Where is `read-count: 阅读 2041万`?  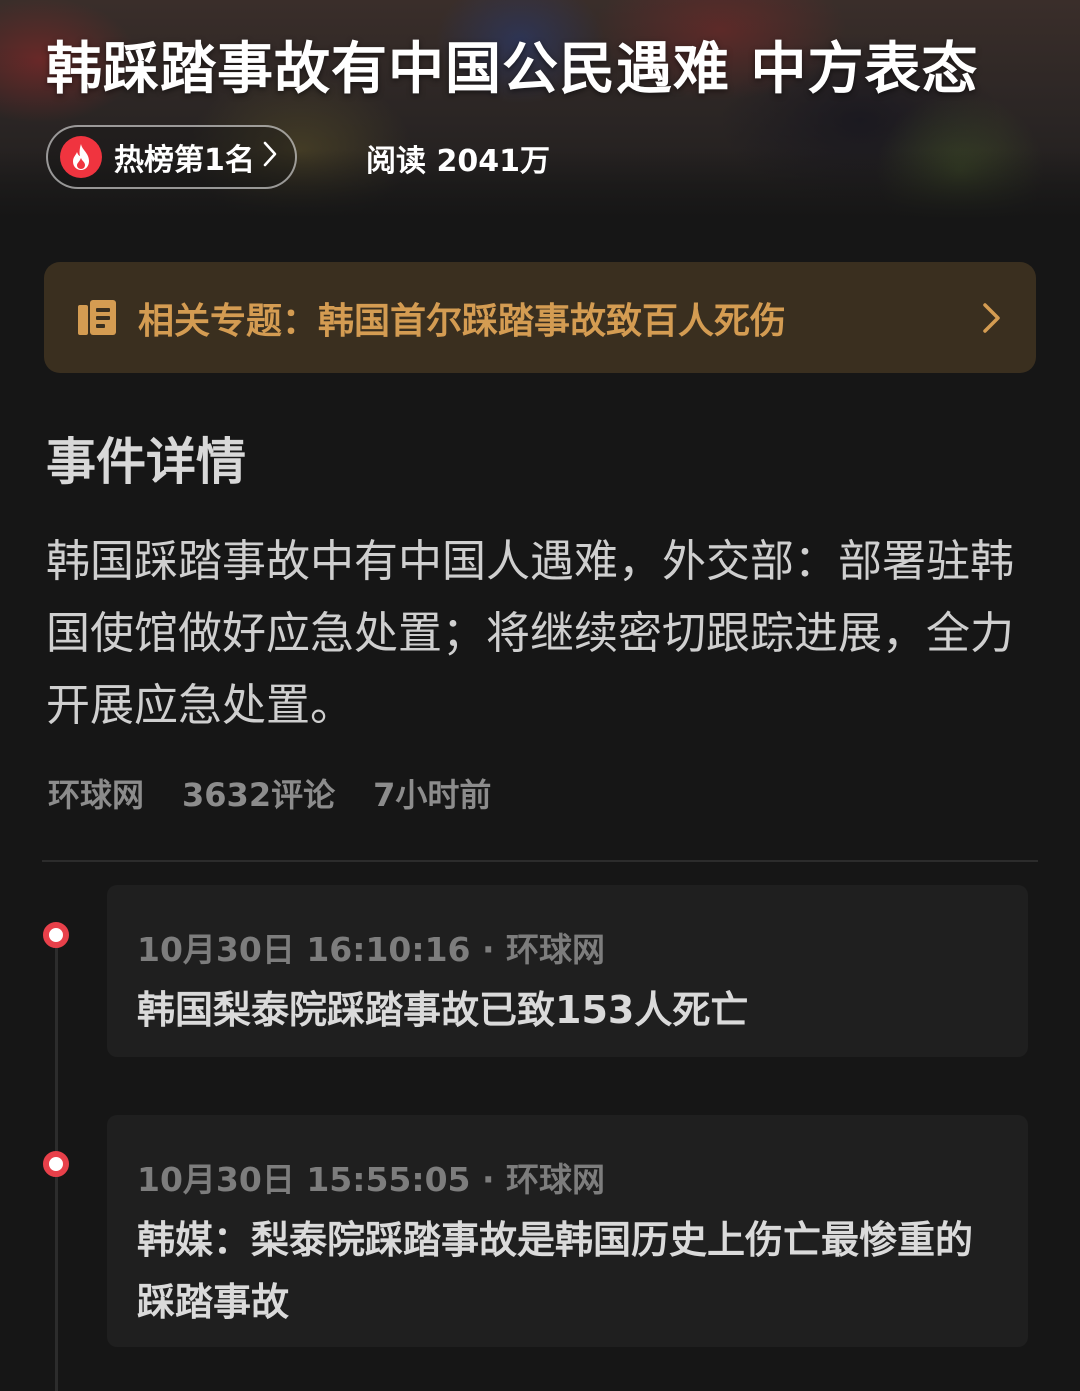
read-count: 阅读 2041万 is located at coordinates (458, 161).